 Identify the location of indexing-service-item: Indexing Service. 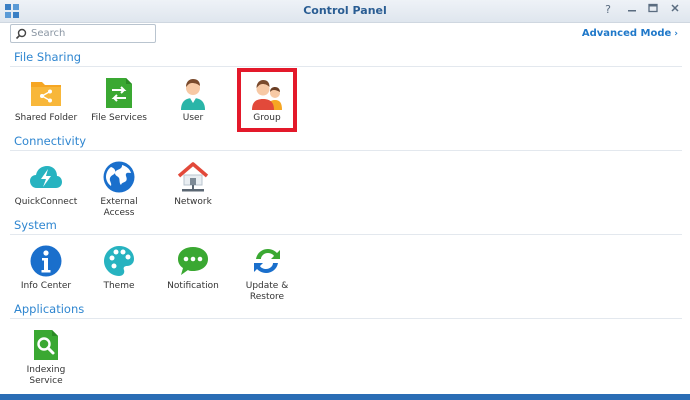
(46, 357).